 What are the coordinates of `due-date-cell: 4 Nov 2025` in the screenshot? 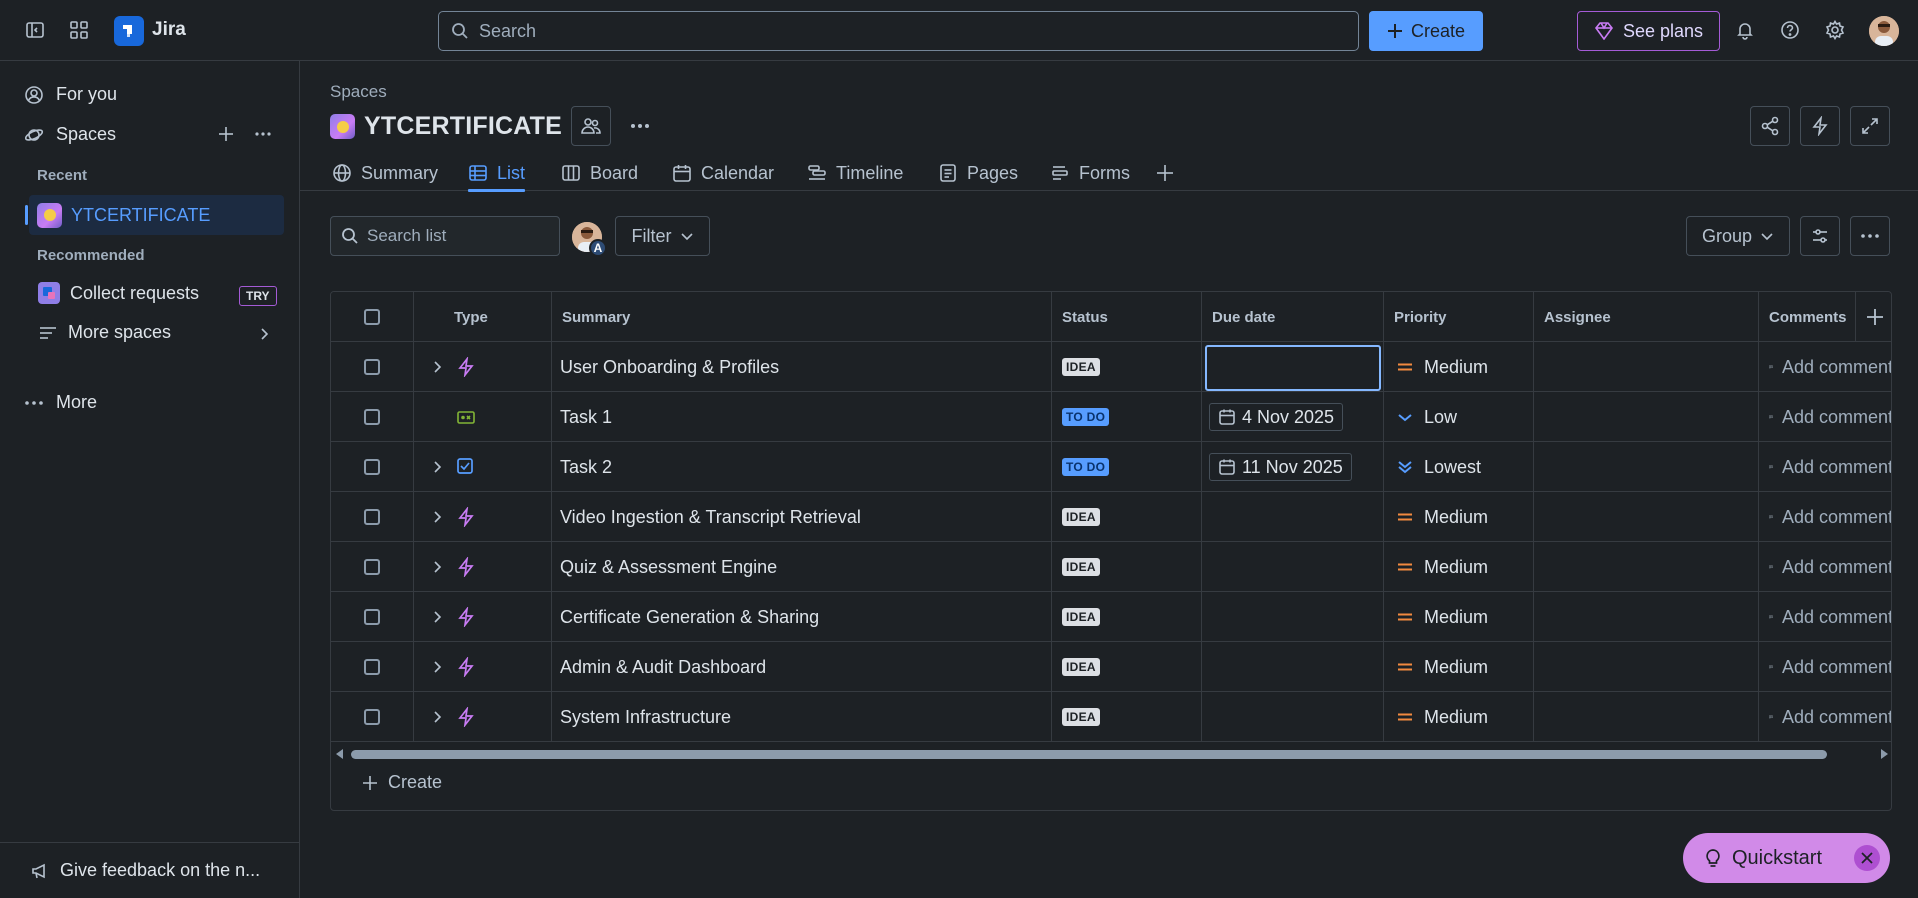 It's located at (1293, 417).